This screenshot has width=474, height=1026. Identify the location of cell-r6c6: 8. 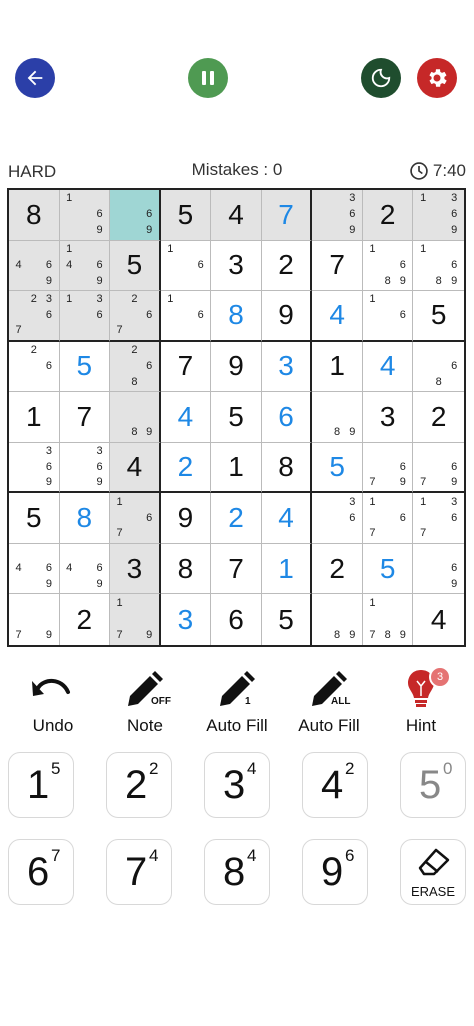
(287, 468).